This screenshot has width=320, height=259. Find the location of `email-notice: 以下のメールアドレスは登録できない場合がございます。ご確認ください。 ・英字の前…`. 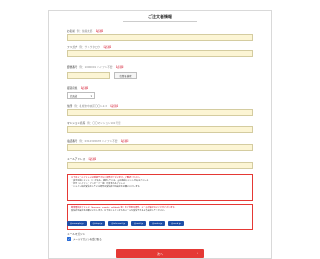

email-notice: 以下のメールアドレスは登録できない場合がございます。ご確認ください。 ・英字の前… is located at coordinates (160, 187).